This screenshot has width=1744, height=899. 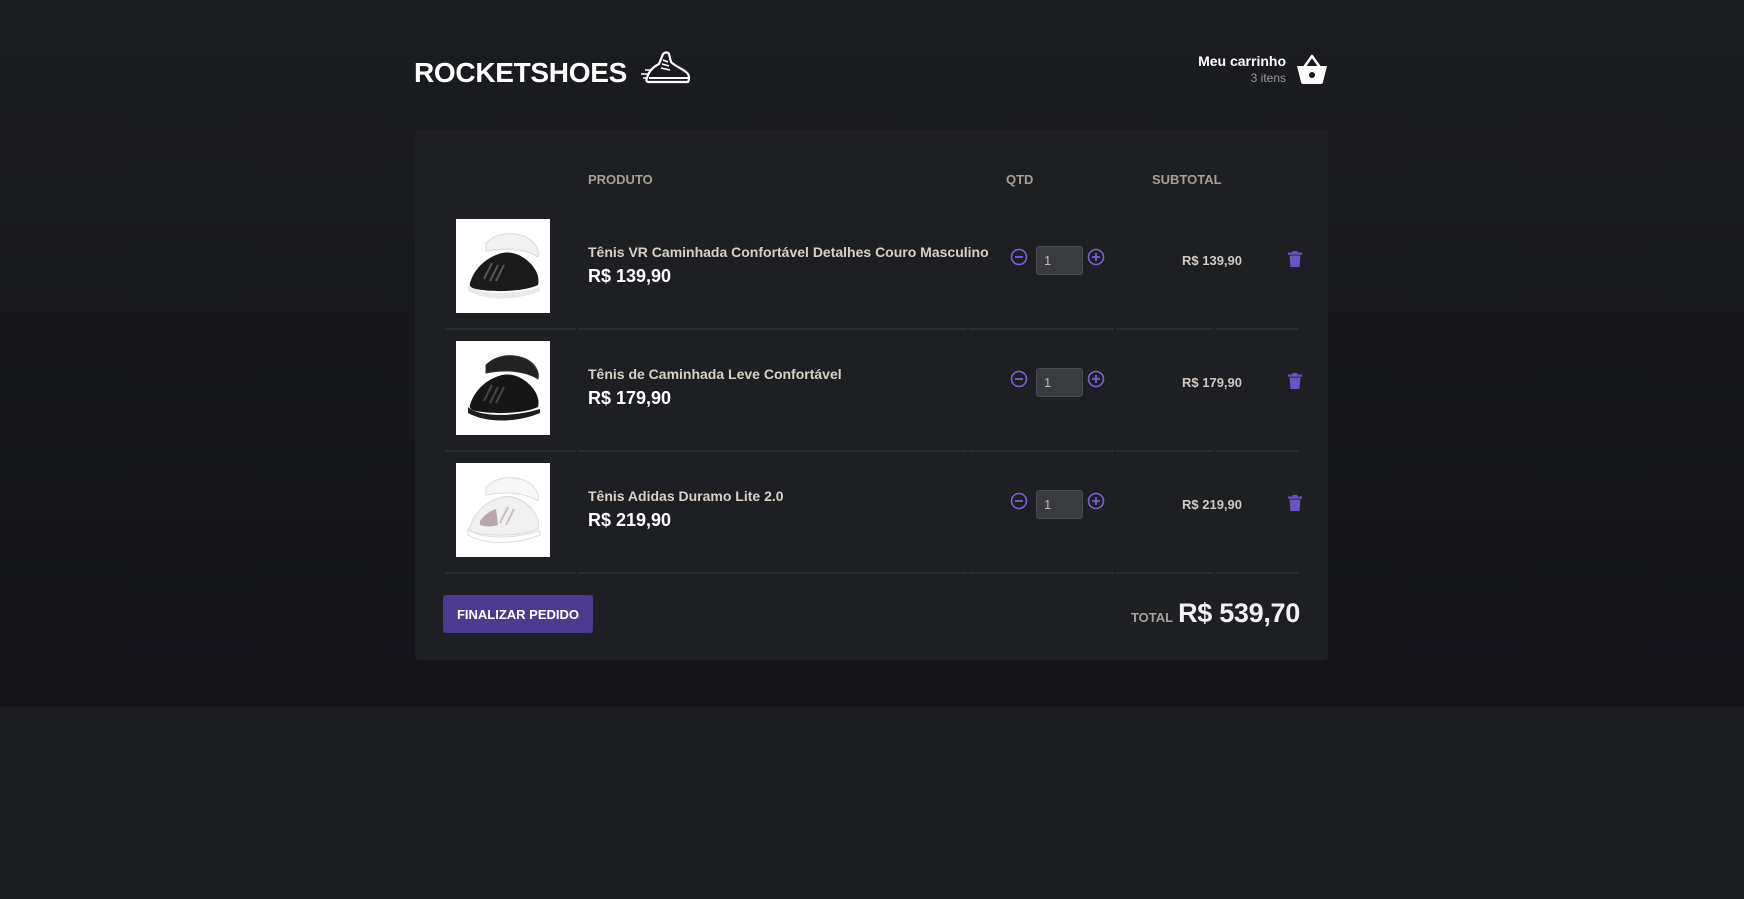 I want to click on cart-count: 3 itens, so click(x=1268, y=78).